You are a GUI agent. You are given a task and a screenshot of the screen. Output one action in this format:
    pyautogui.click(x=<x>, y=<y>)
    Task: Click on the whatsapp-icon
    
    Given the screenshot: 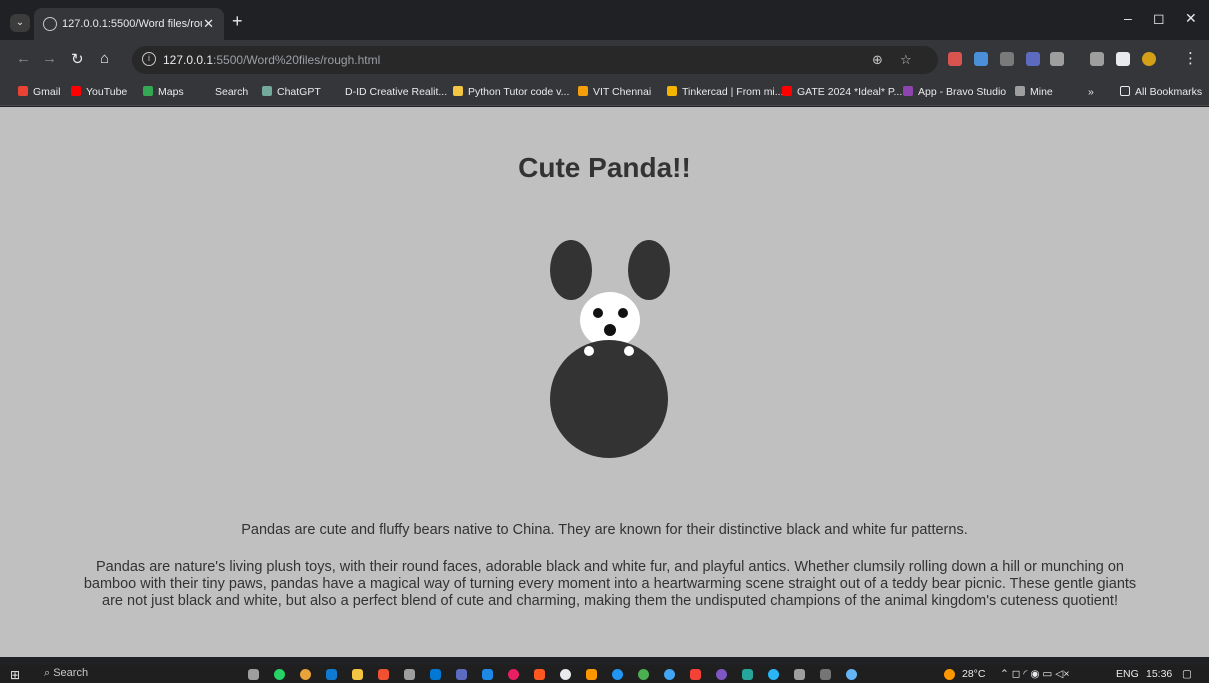 What is the action you would take?
    pyautogui.click(x=279, y=674)
    